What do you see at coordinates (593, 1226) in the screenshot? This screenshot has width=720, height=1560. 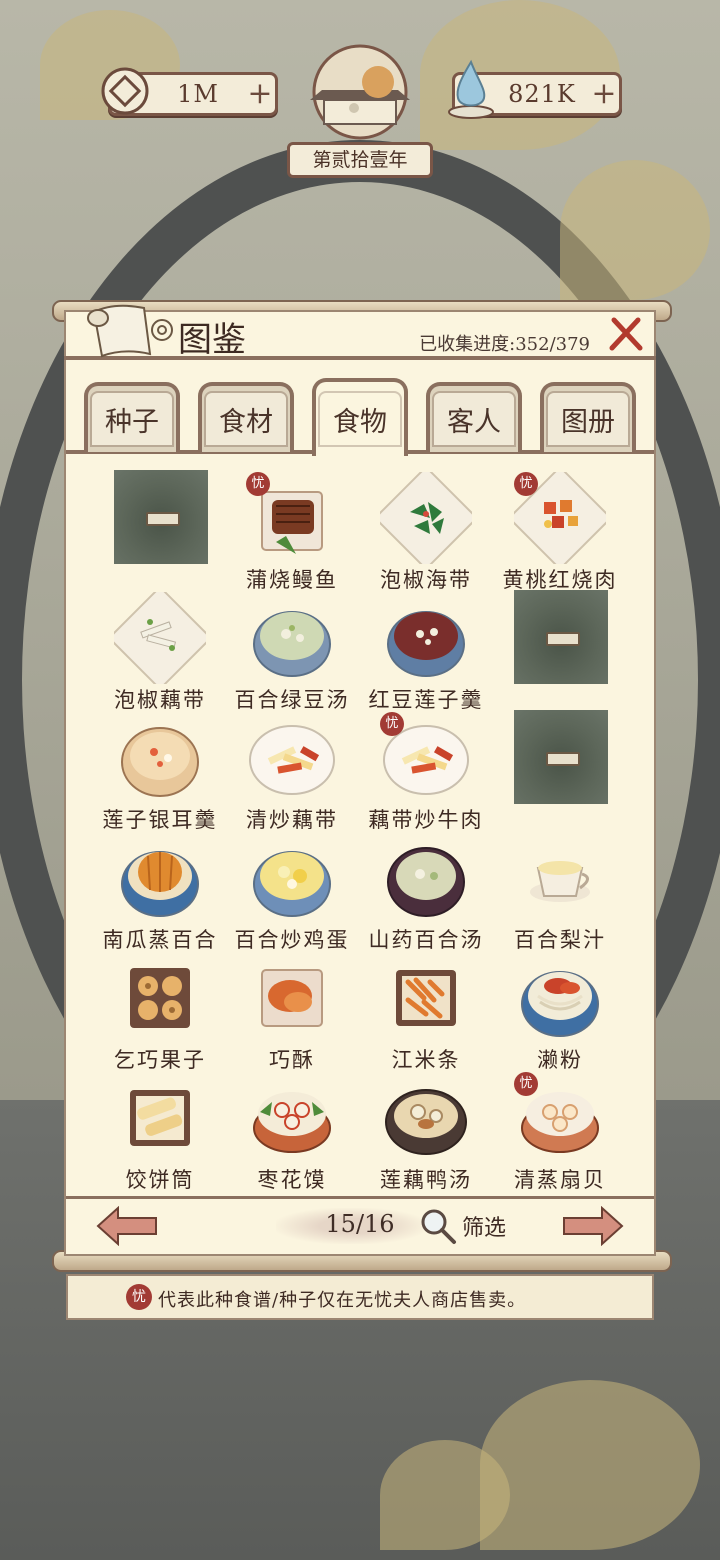 I see `next-page-arrow-icon` at bounding box center [593, 1226].